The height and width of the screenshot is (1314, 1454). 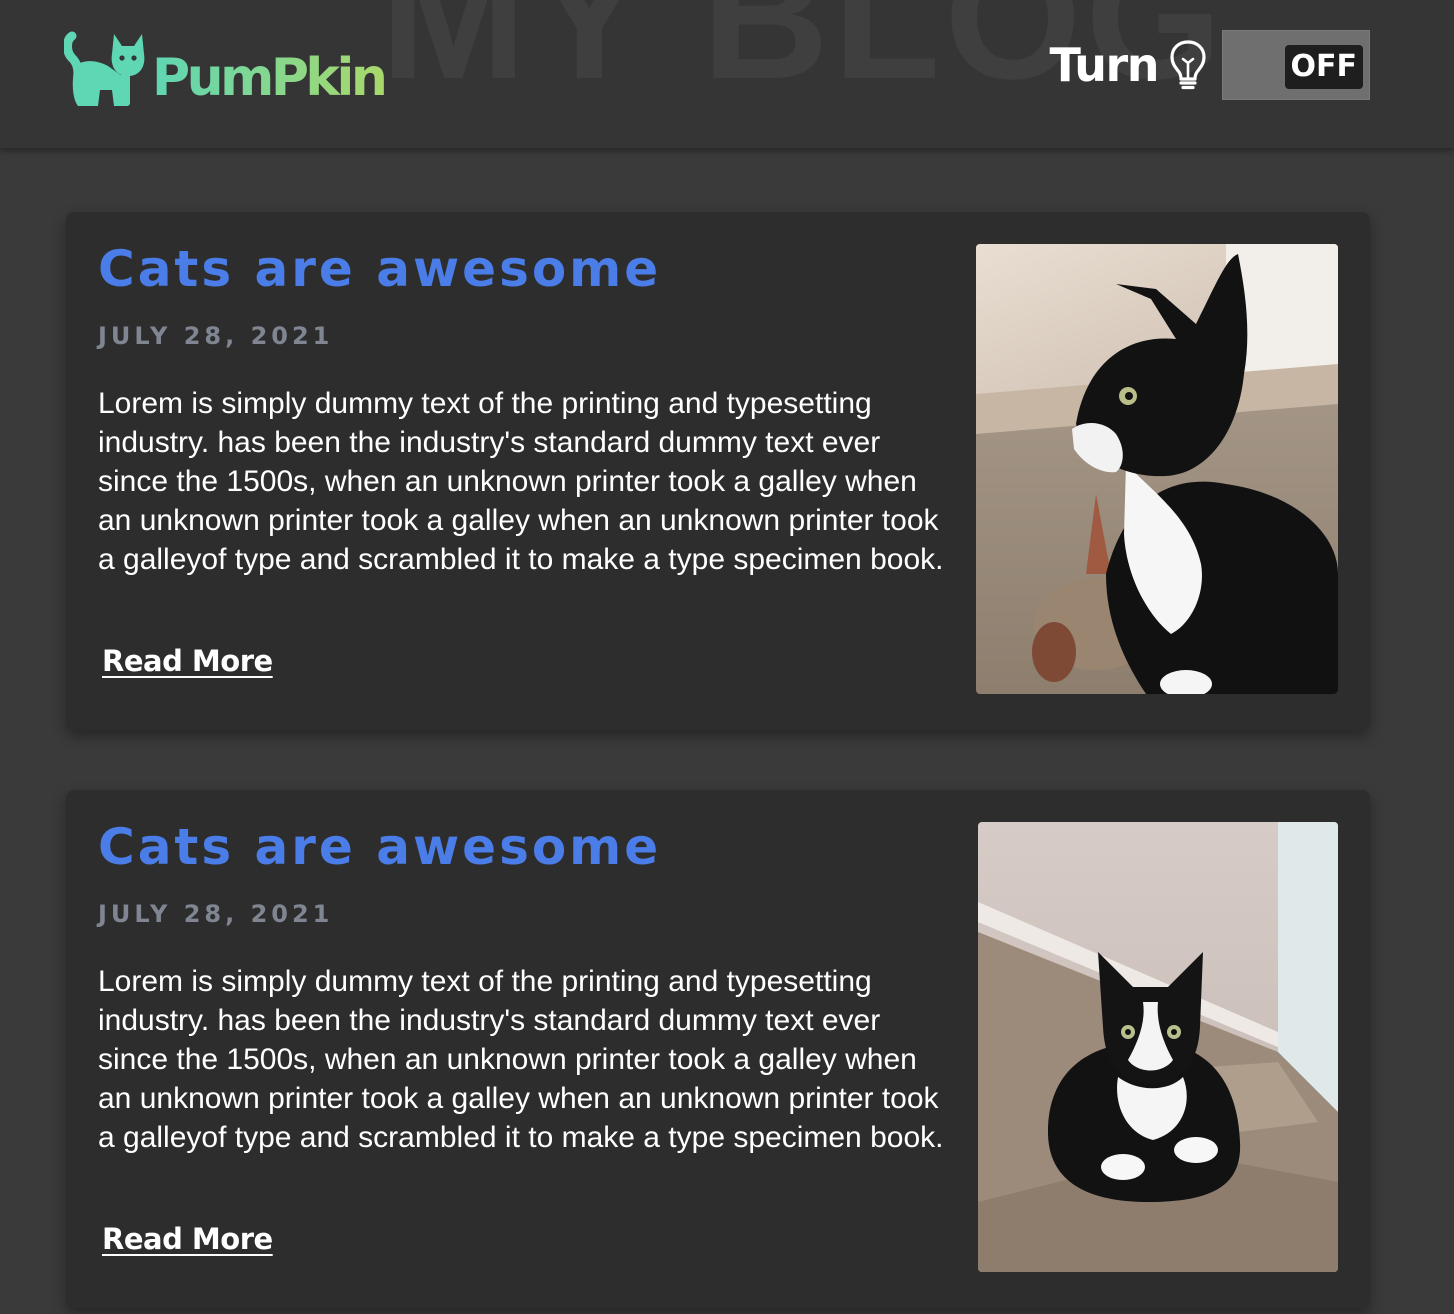 I want to click on lightbulb-icon, so click(x=1188, y=65).